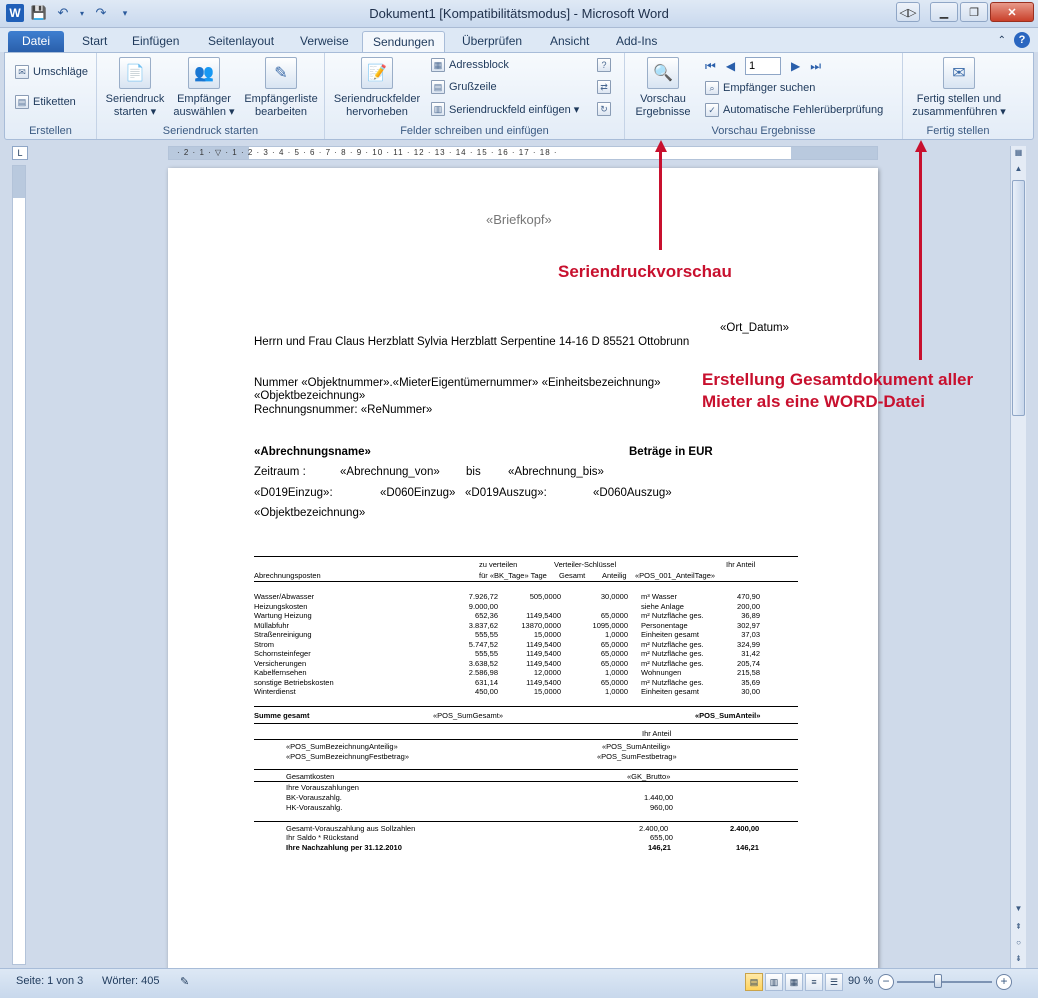 The width and height of the screenshot is (1038, 998). Describe the element at coordinates (748, 672) in the screenshot. I see `table-cell: 215,58` at that location.